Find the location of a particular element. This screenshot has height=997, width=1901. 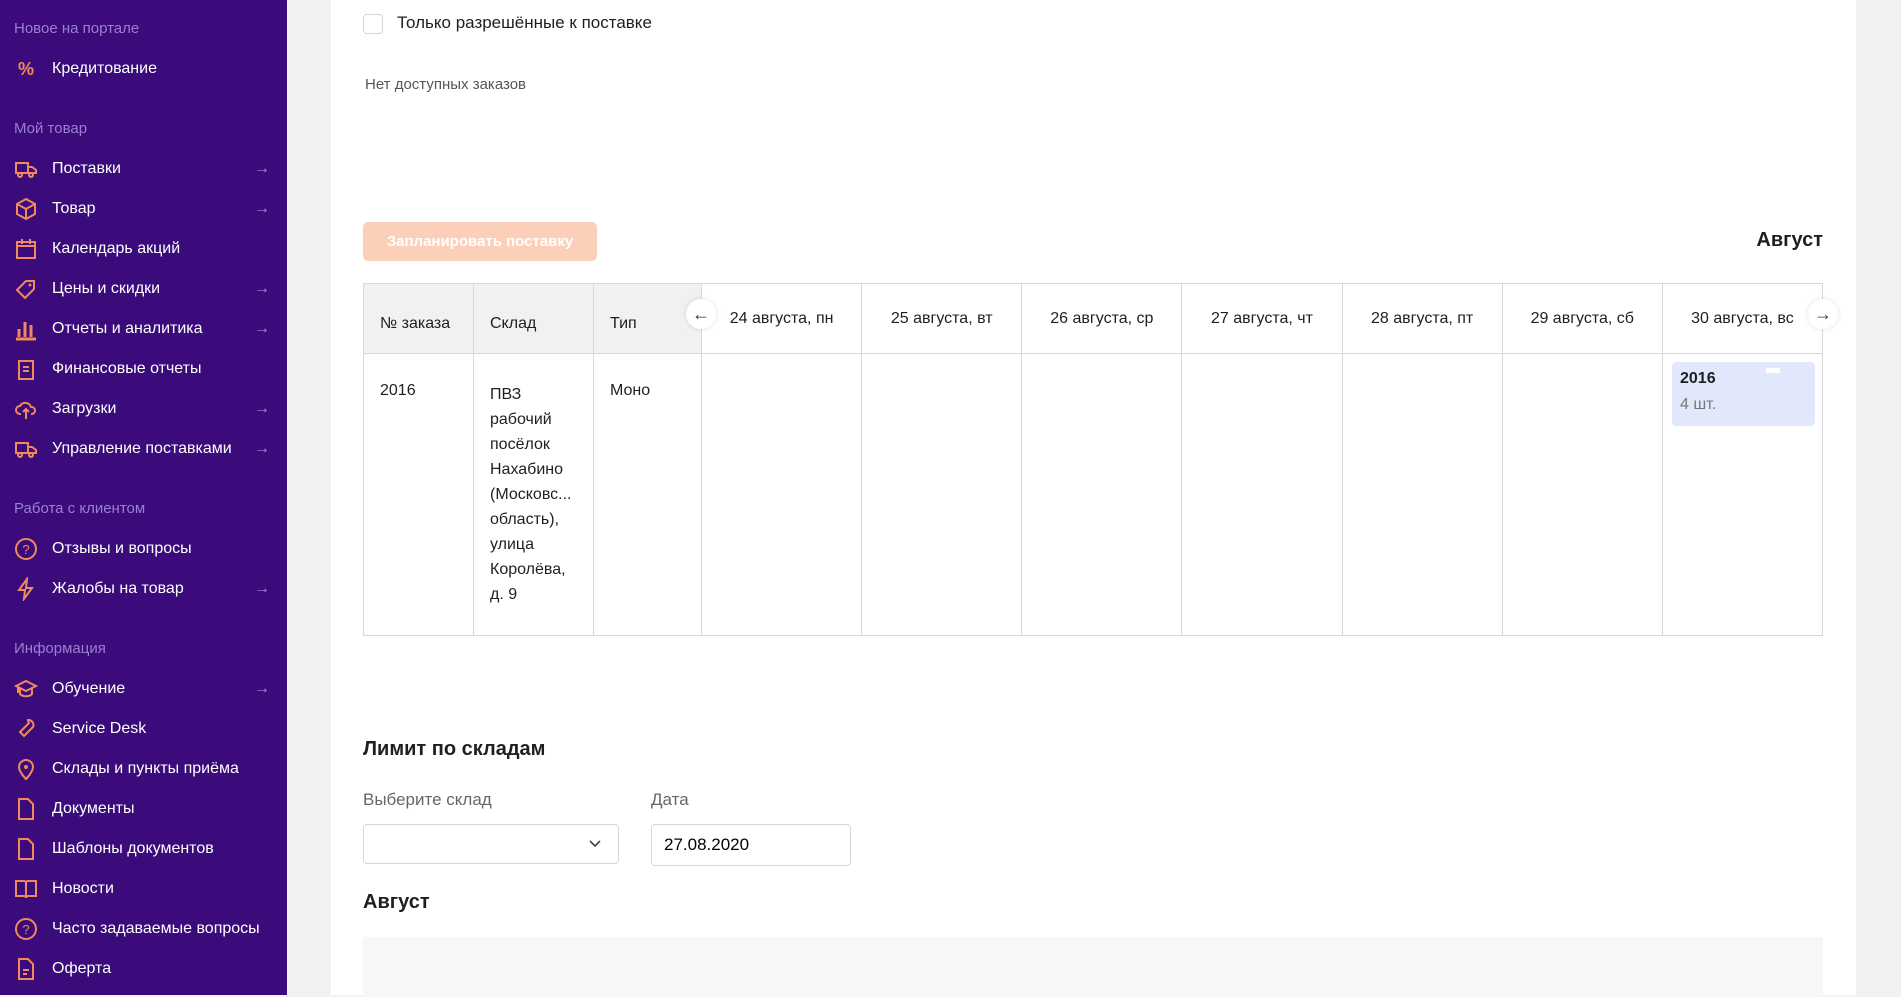

plan-supply-button: Запланировать поставку is located at coordinates (480, 241).